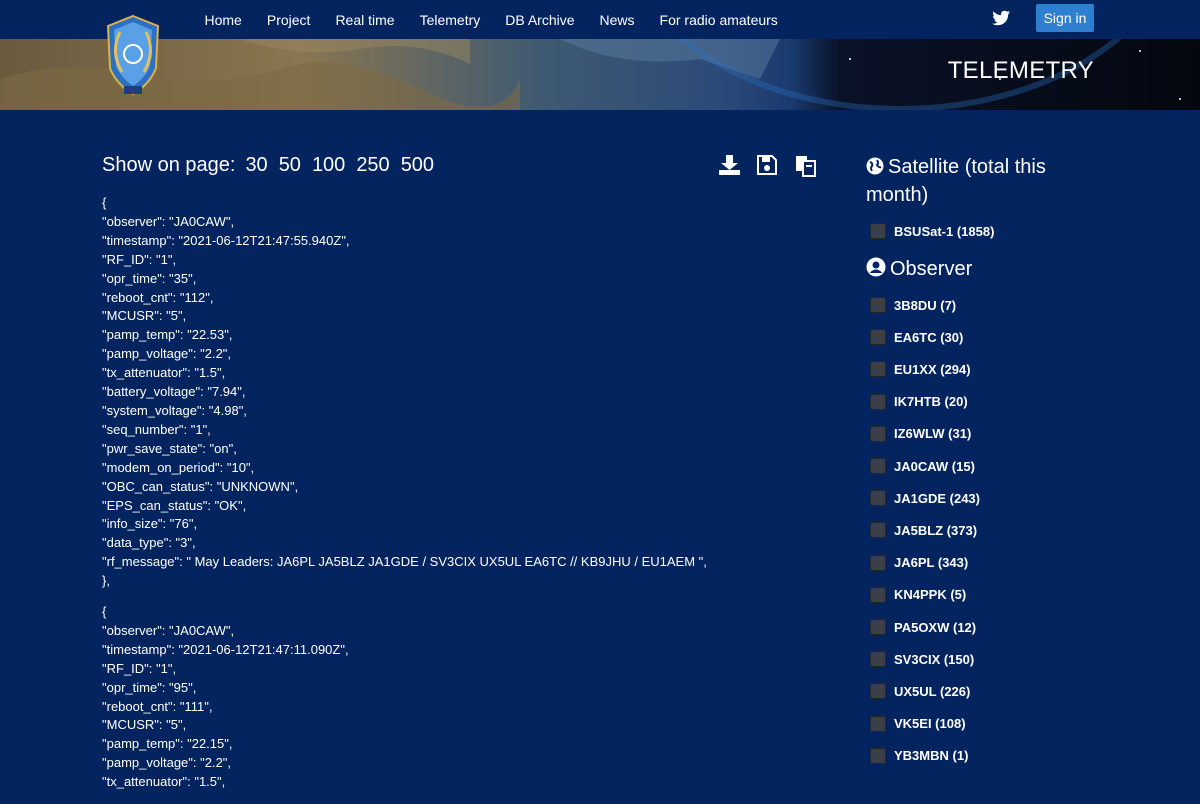  Describe the element at coordinates (925, 305) in the screenshot. I see `observer-filter-label: 3B8DU (7)` at that location.